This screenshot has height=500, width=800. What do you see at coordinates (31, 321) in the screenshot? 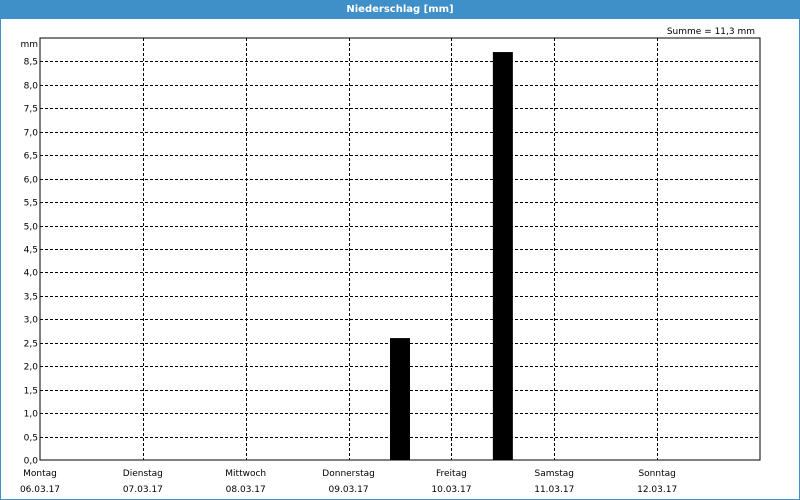
I see `y-tick-label: 3,0` at bounding box center [31, 321].